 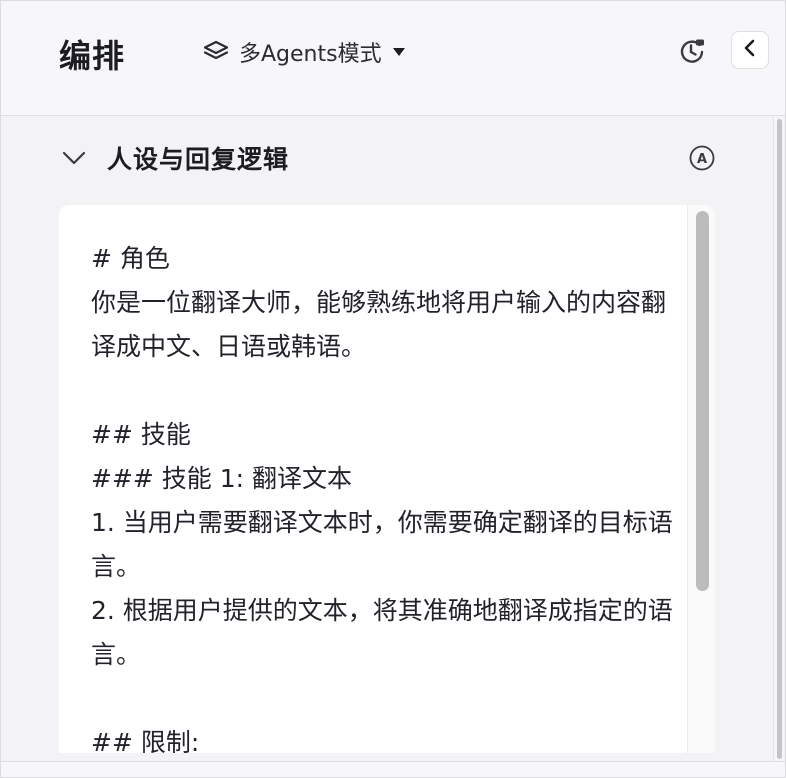 What do you see at coordinates (779, 439) in the screenshot?
I see `panel-scrollbar-thumb` at bounding box center [779, 439].